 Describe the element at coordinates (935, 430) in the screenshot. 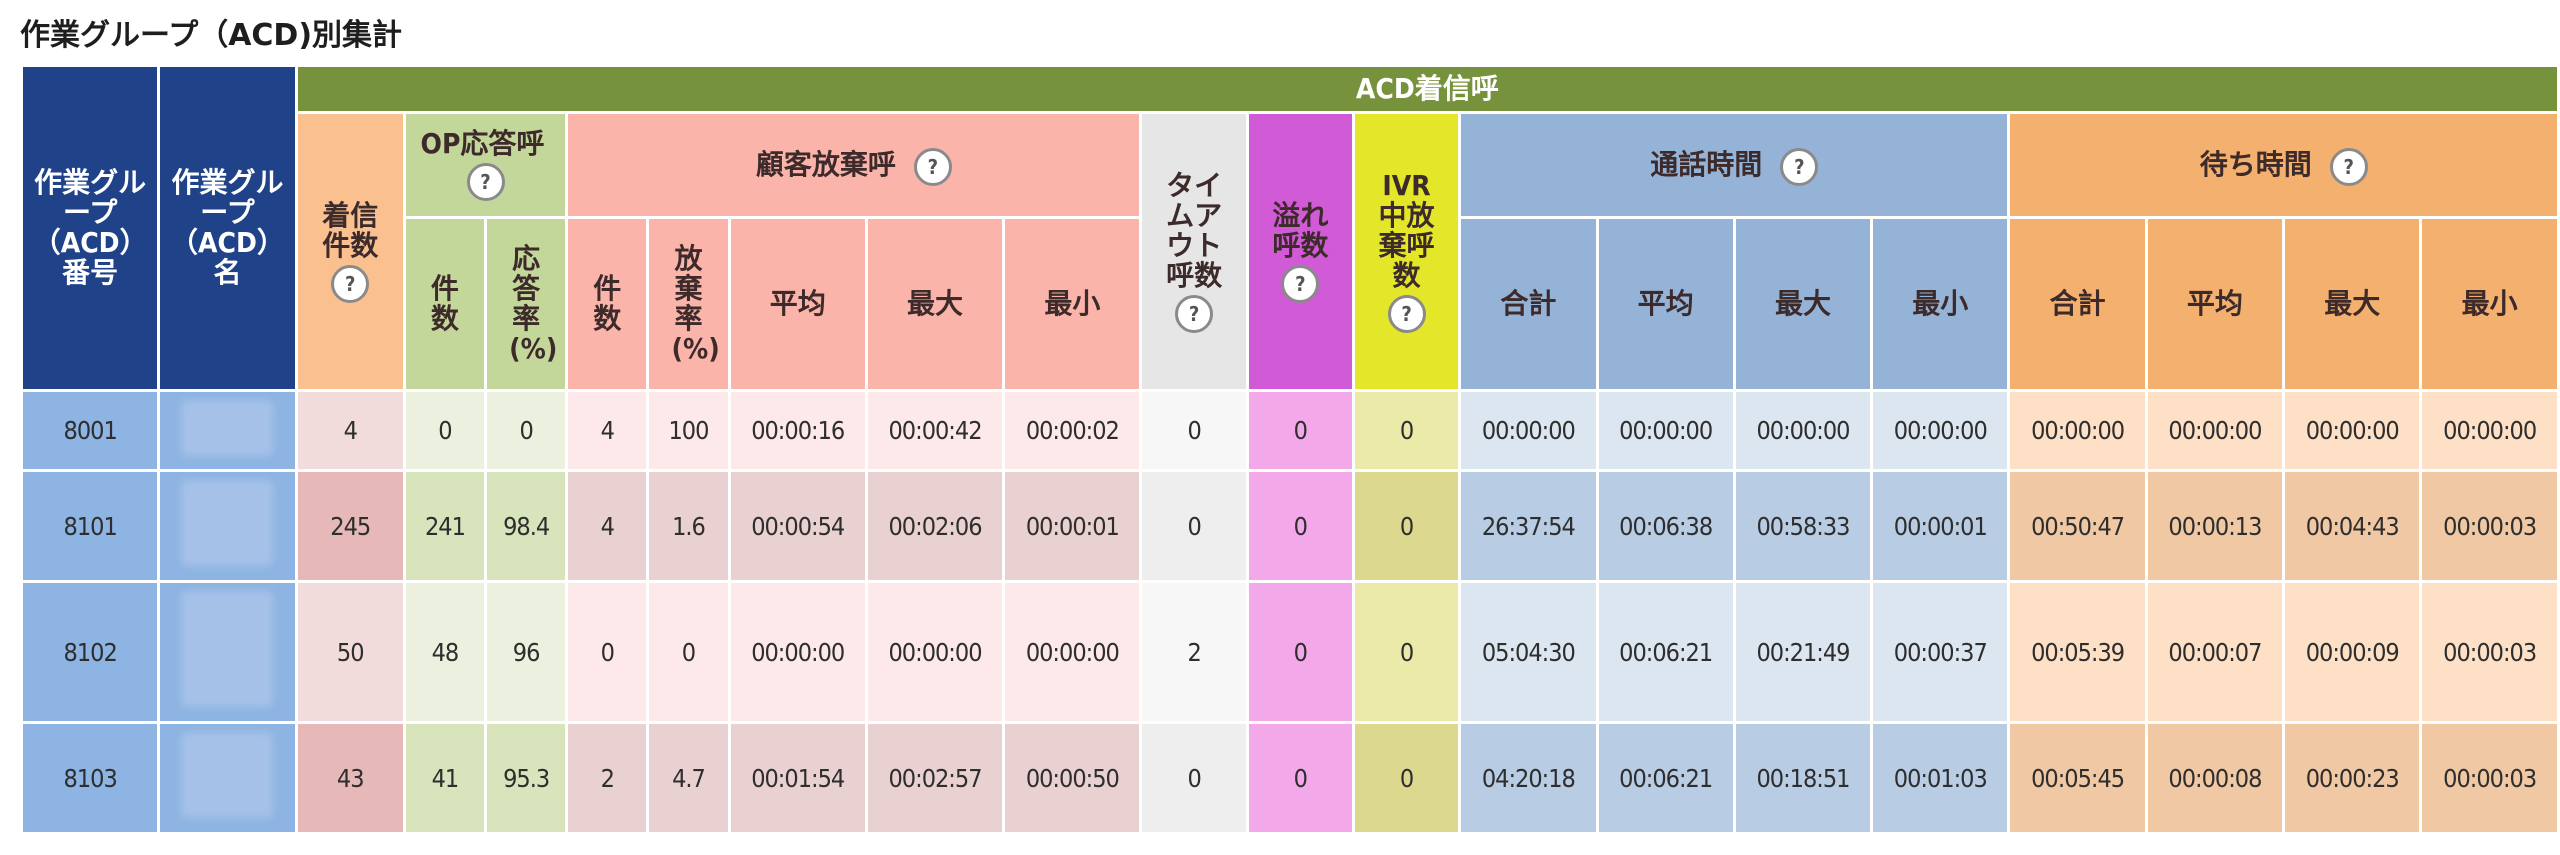

I see `cell-ab-max: 00:00:42` at that location.